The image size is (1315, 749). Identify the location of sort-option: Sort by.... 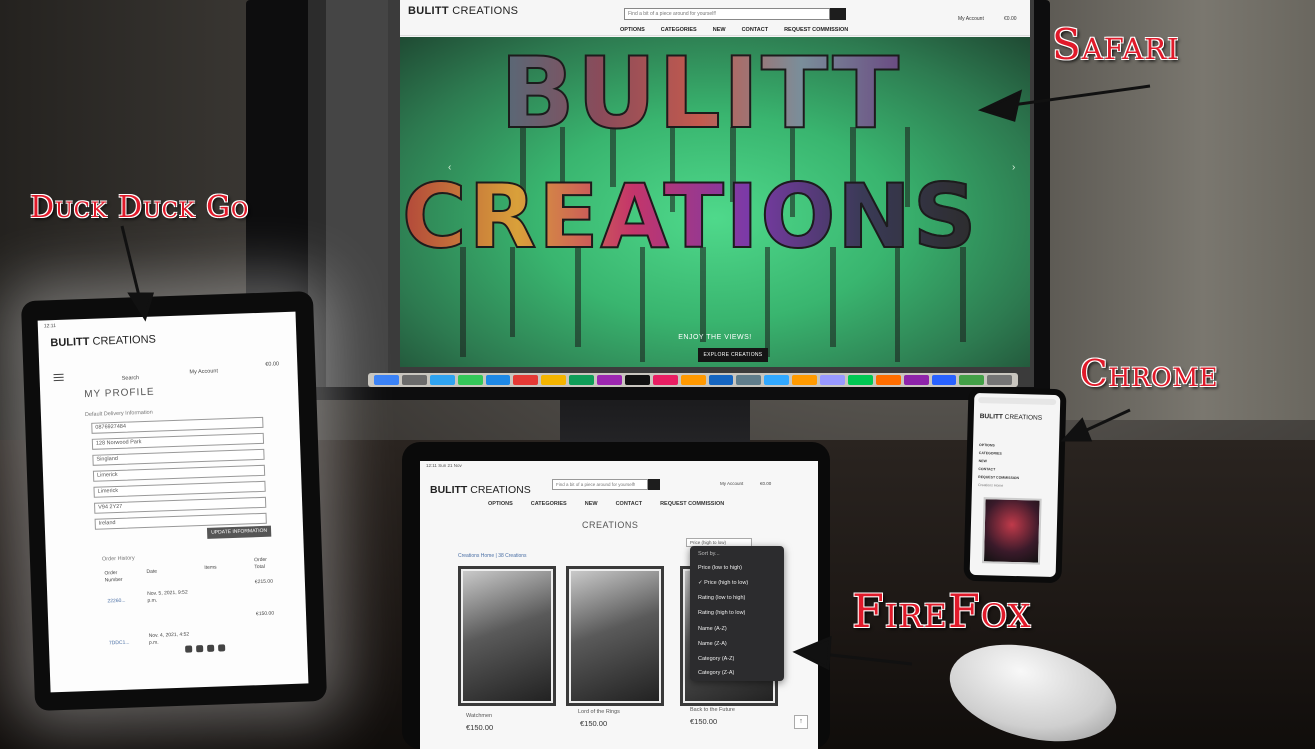
(709, 554).